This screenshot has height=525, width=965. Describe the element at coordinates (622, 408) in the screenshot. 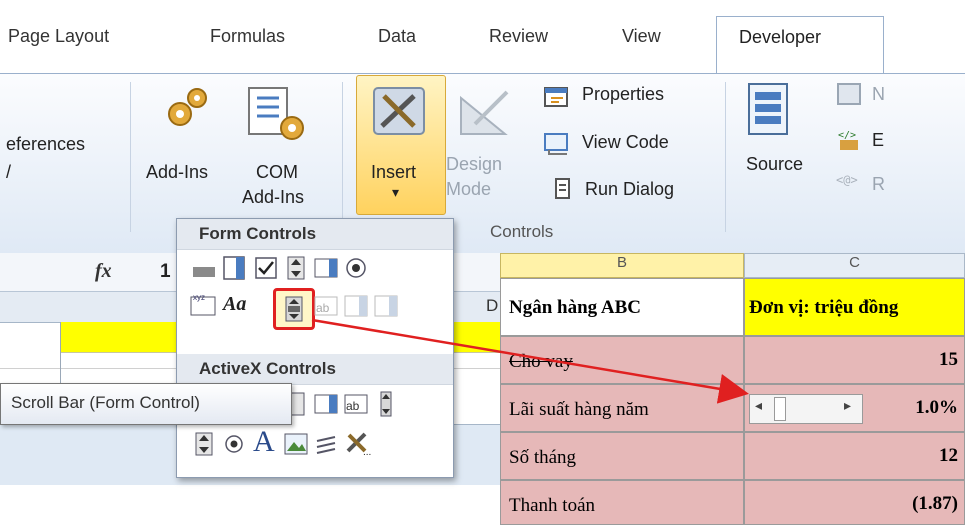

I see `interest-label-cell: Lãi suất hàng năm` at that location.